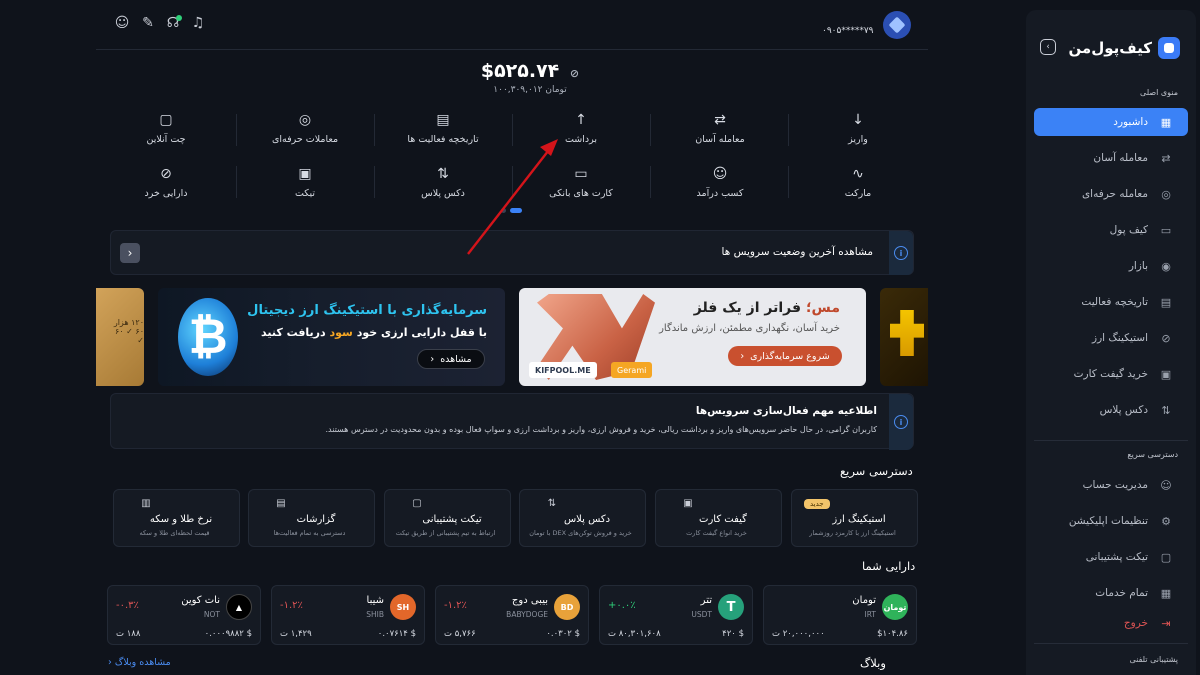 The width and height of the screenshot is (1200, 675). Describe the element at coordinates (510, 200) in the screenshot. I see `annotation-arrow-line` at that location.